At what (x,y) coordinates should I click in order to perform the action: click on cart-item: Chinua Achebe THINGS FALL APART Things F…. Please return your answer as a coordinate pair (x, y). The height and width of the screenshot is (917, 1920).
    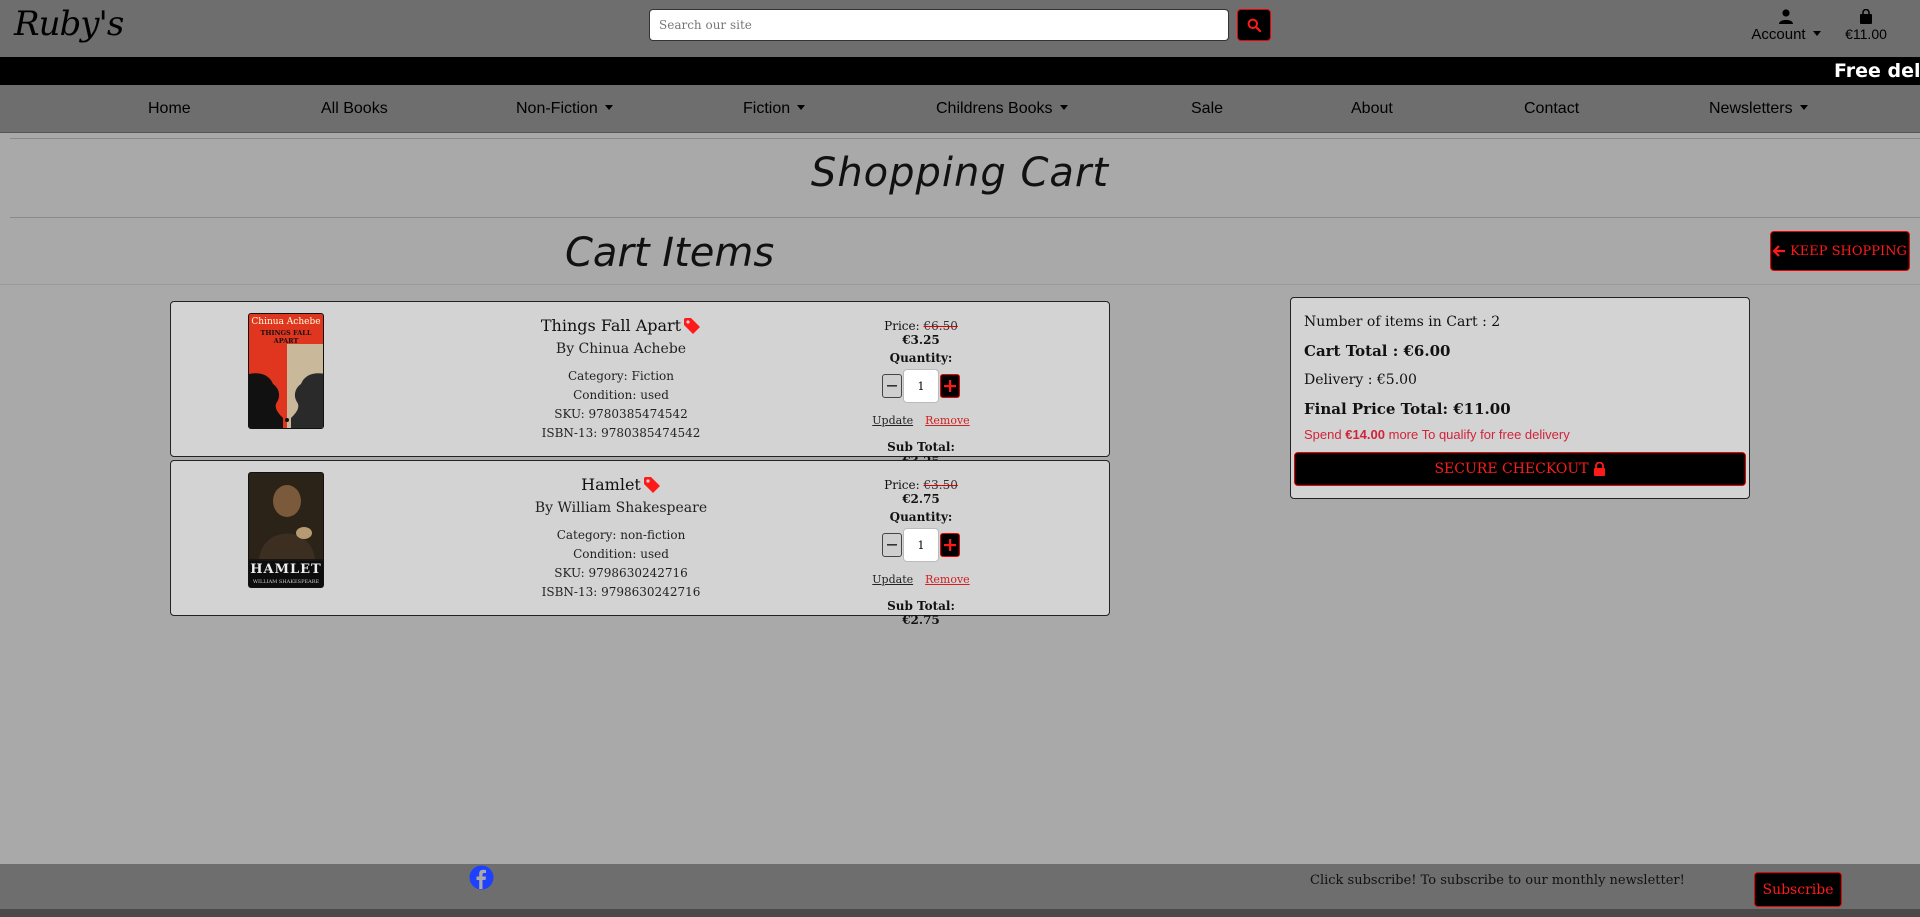
    Looking at the image, I should click on (640, 384).